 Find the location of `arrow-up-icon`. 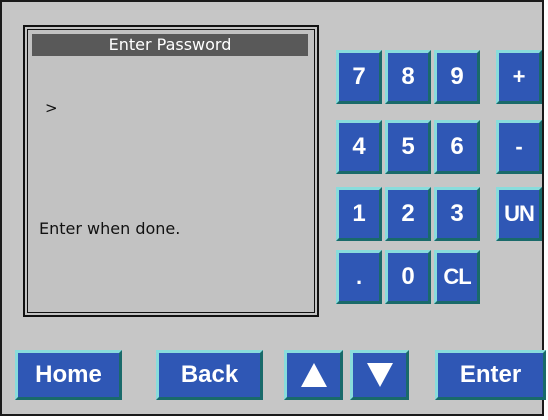

arrow-up-icon is located at coordinates (314, 375).